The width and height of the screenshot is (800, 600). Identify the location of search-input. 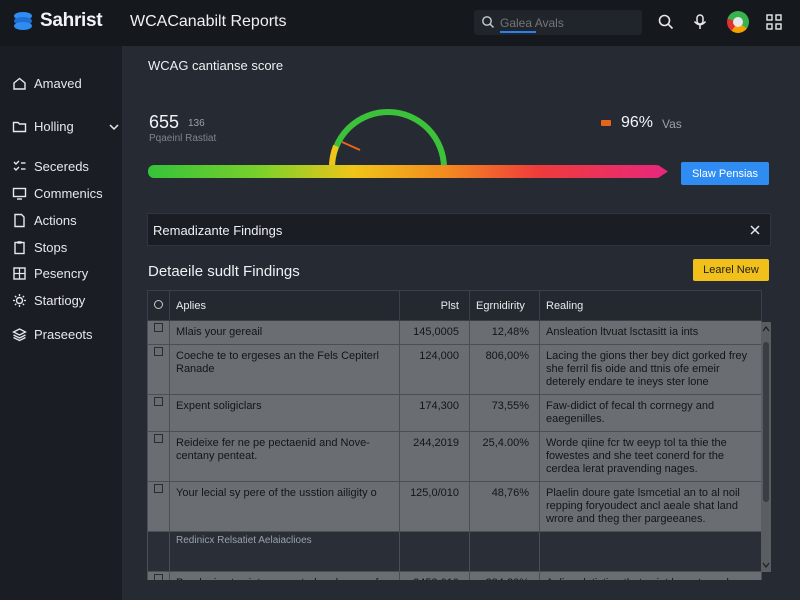
(568, 22).